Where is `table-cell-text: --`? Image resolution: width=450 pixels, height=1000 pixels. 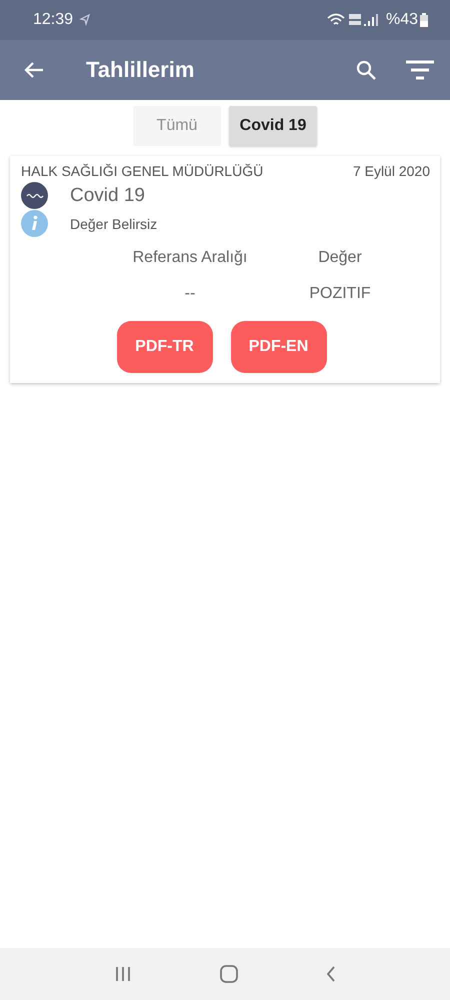
table-cell-text: -- is located at coordinates (190, 294).